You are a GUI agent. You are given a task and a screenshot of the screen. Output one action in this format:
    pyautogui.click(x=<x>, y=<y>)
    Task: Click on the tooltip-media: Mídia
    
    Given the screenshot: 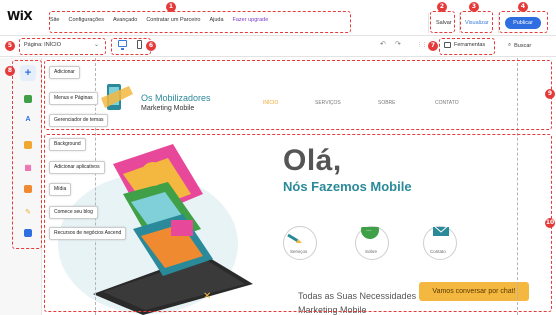 What is the action you would take?
    pyautogui.click(x=60, y=189)
    